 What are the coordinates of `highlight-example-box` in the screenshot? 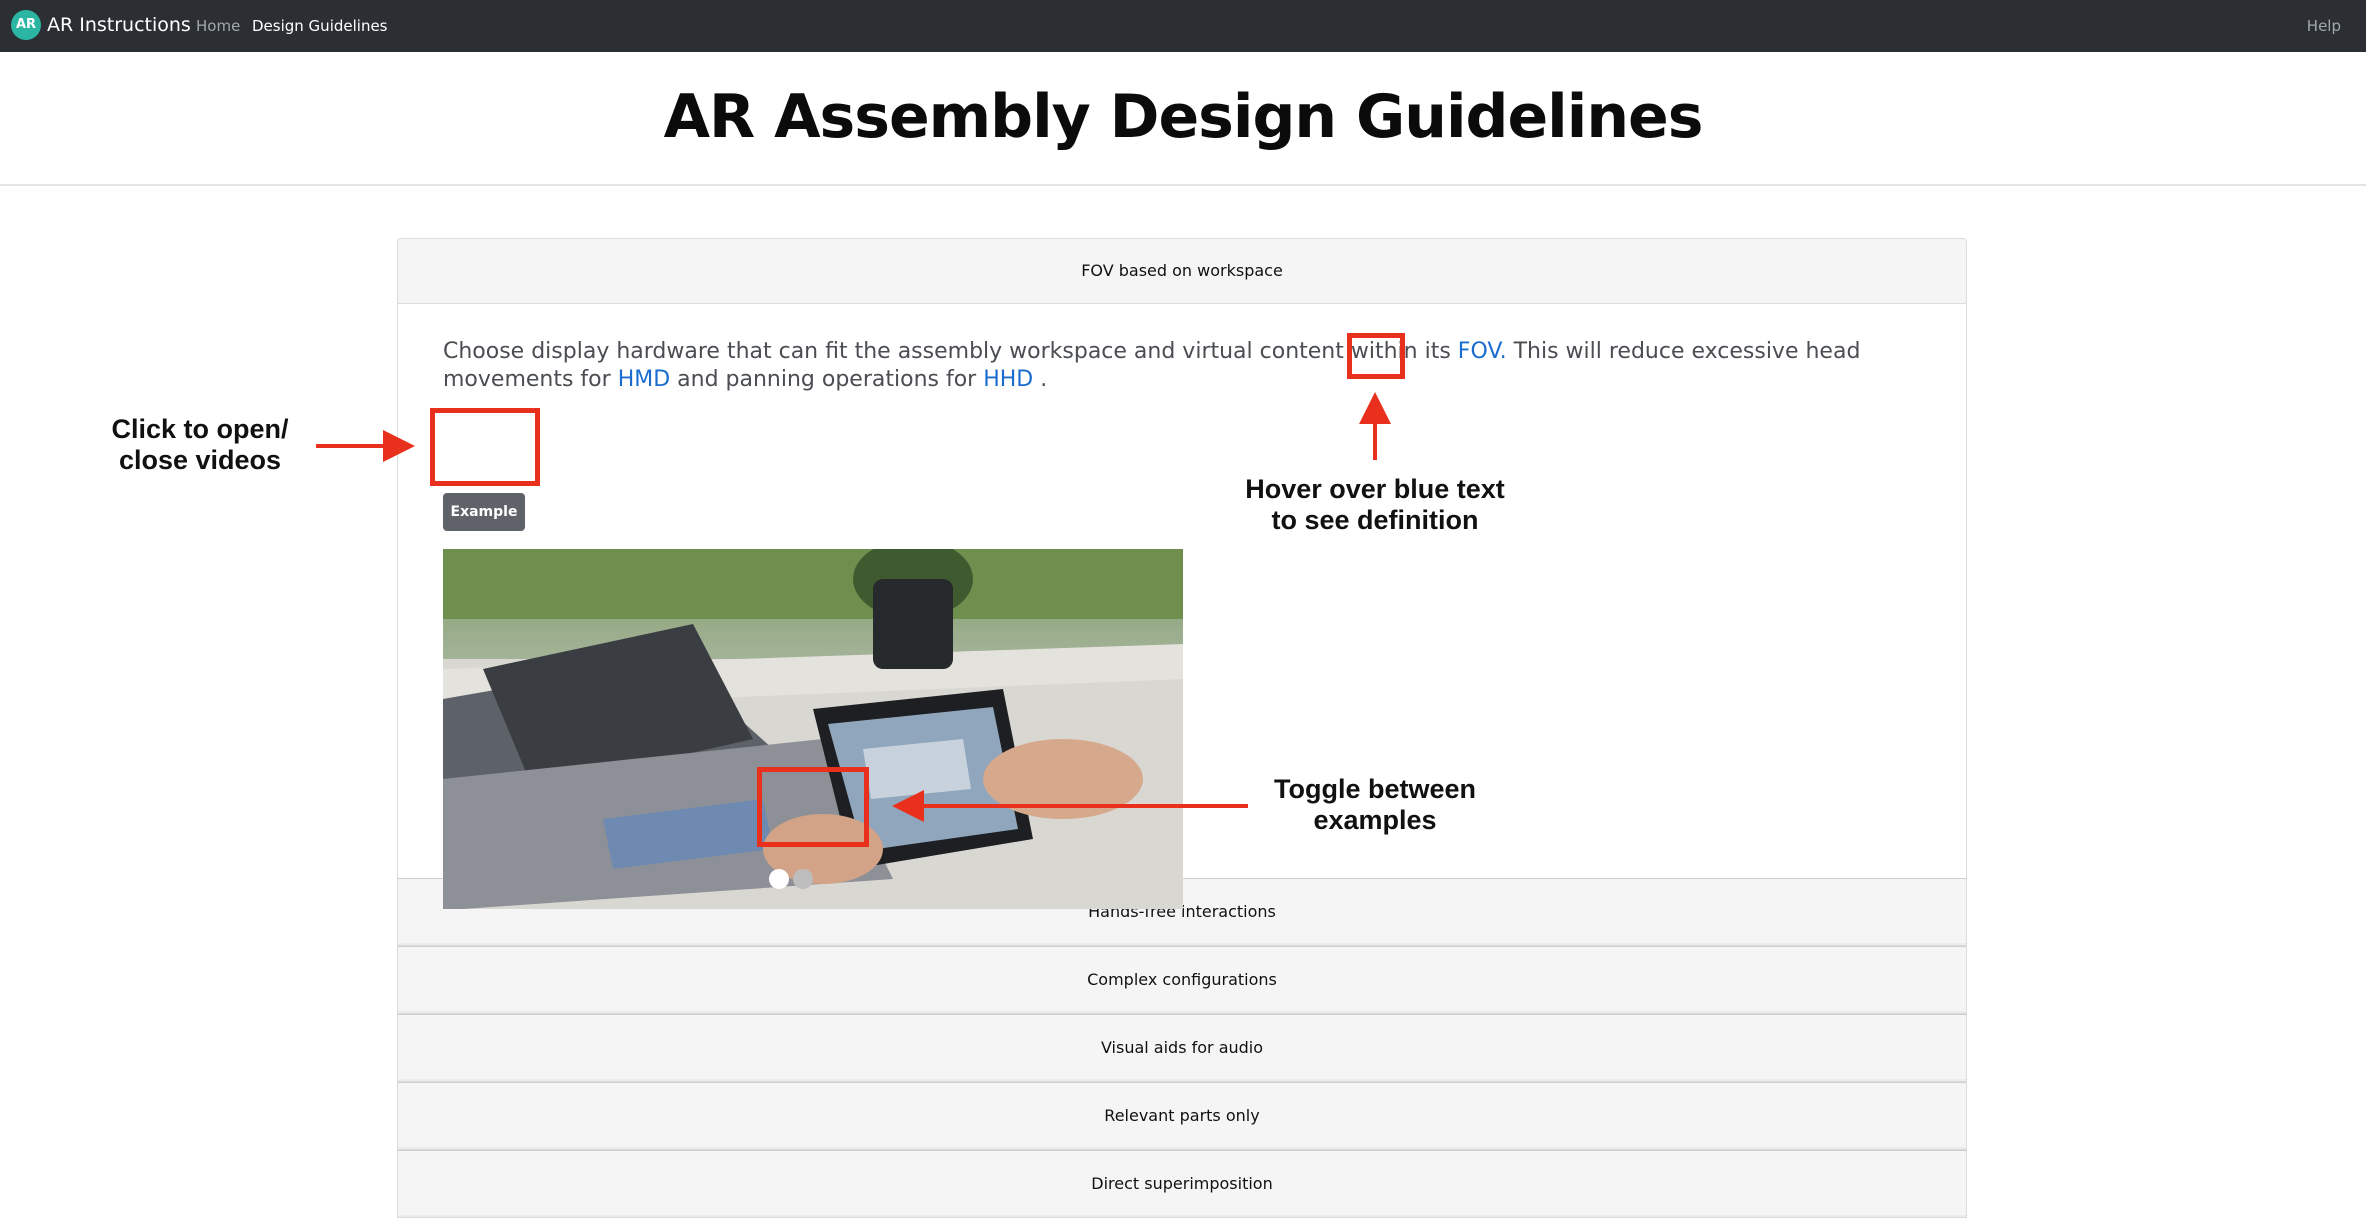 It's located at (485, 447).